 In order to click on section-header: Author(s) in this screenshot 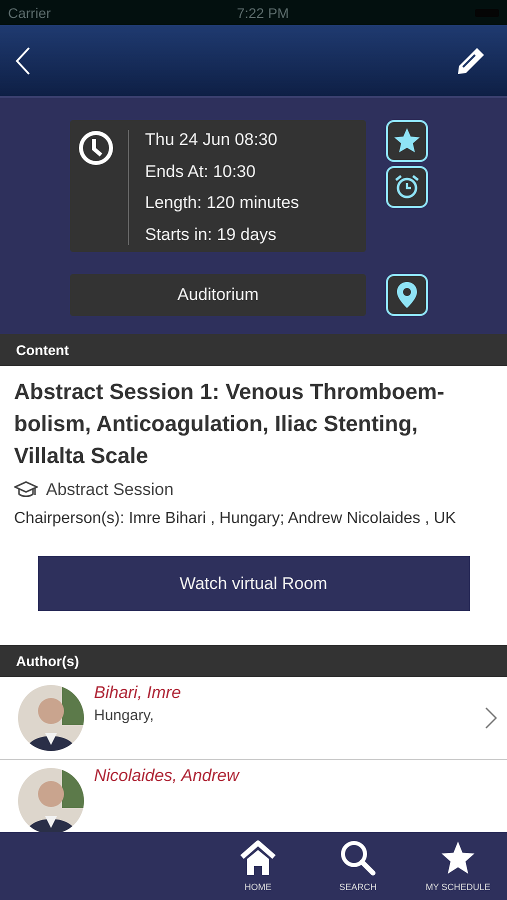, I will do `click(253, 661)`.